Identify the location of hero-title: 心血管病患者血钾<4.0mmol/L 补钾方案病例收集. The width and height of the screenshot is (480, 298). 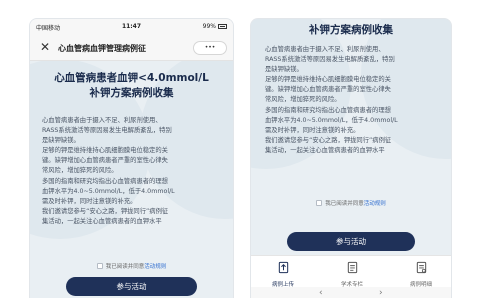
(131, 86).